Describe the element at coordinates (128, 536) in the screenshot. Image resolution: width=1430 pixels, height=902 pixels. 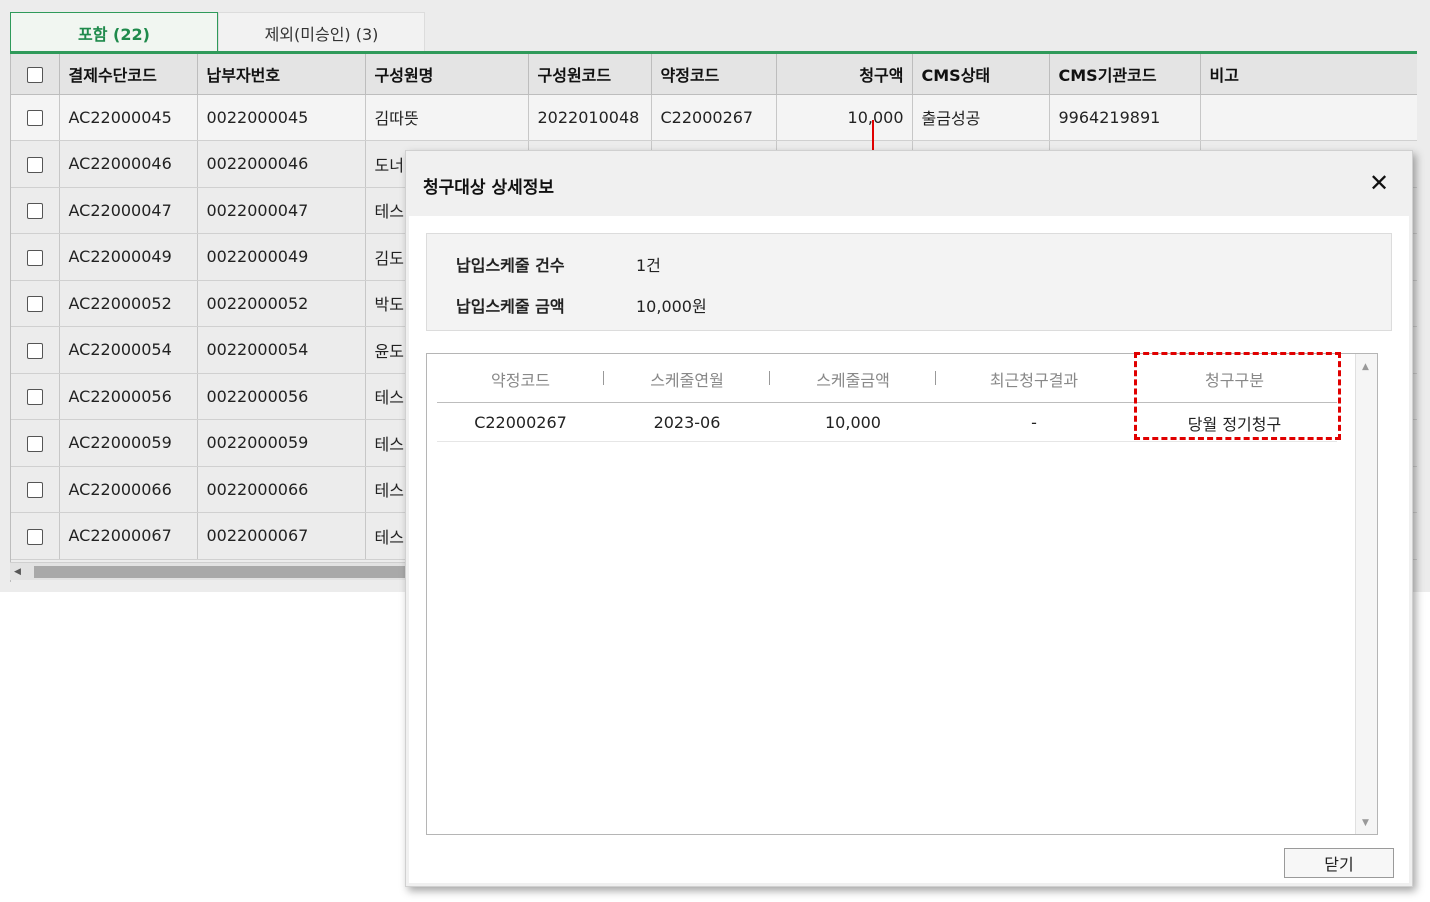
I see `table-cell: AC22000067` at that location.